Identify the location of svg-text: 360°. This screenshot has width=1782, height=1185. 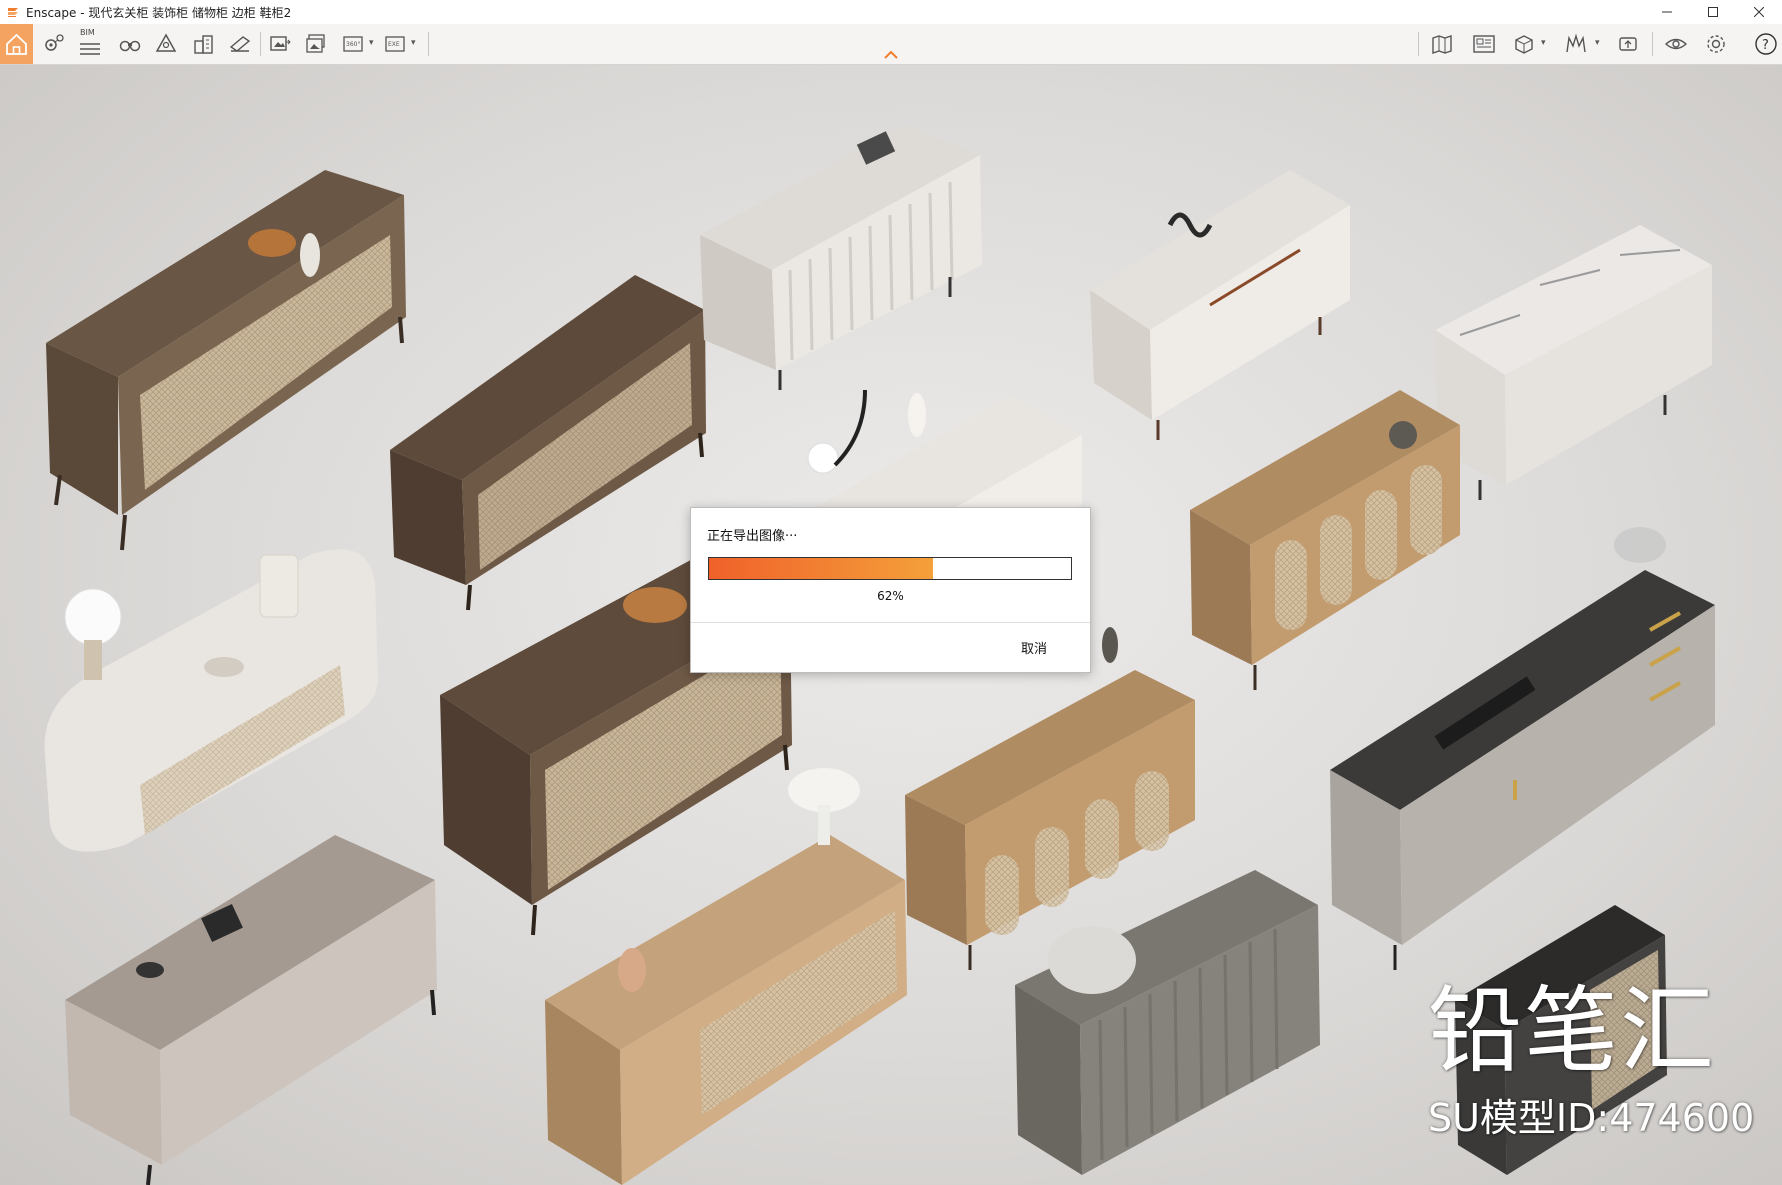
(353, 44).